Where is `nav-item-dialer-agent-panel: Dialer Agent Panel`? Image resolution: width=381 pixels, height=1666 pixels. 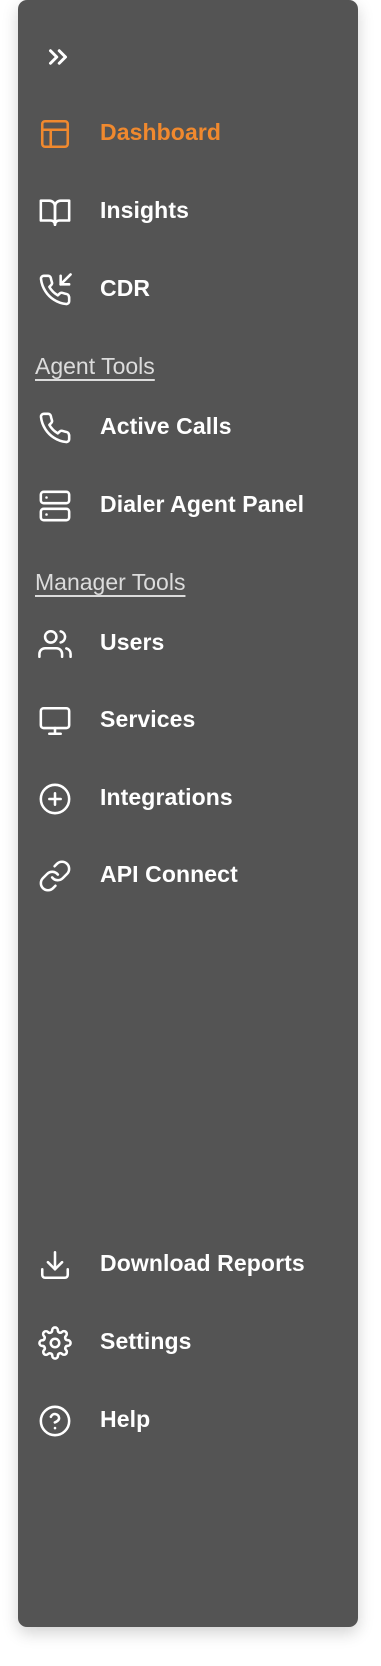
nav-item-dialer-agent-panel: Dialer Agent Panel is located at coordinates (188, 505).